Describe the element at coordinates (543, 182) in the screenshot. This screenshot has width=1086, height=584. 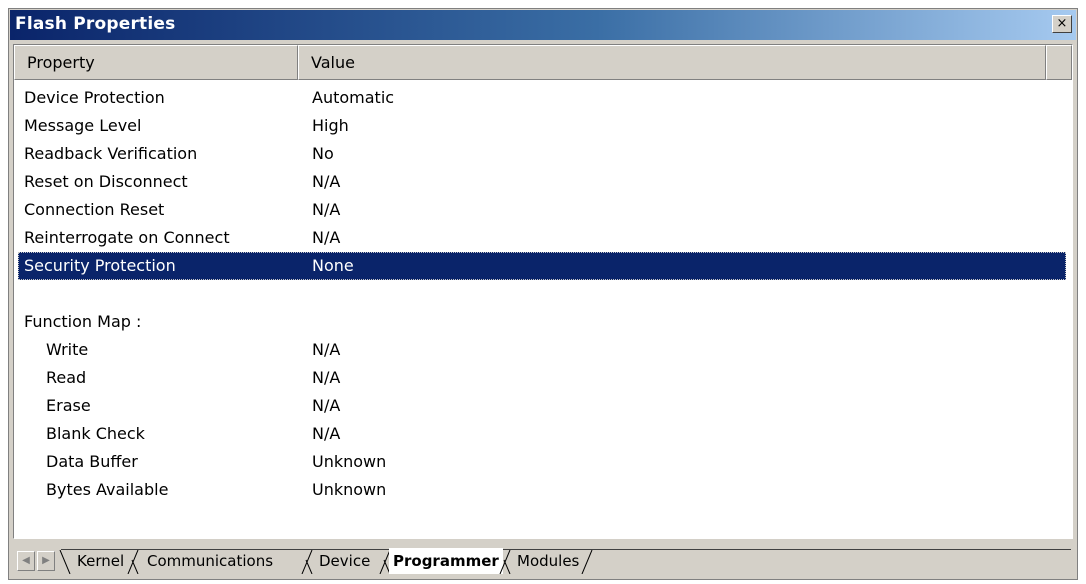
I see `property-row-reset-on-disconnect: Reset on Disconnect N/A` at that location.